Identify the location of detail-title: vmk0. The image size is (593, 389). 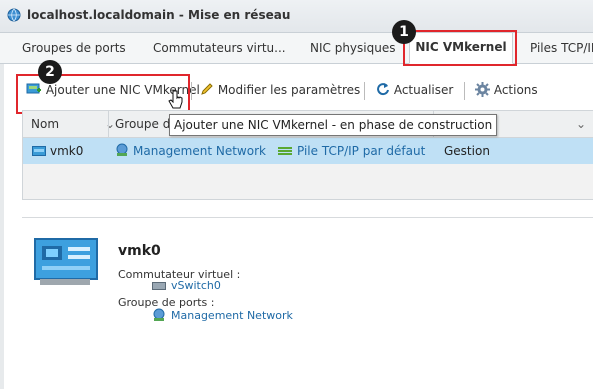
(139, 251).